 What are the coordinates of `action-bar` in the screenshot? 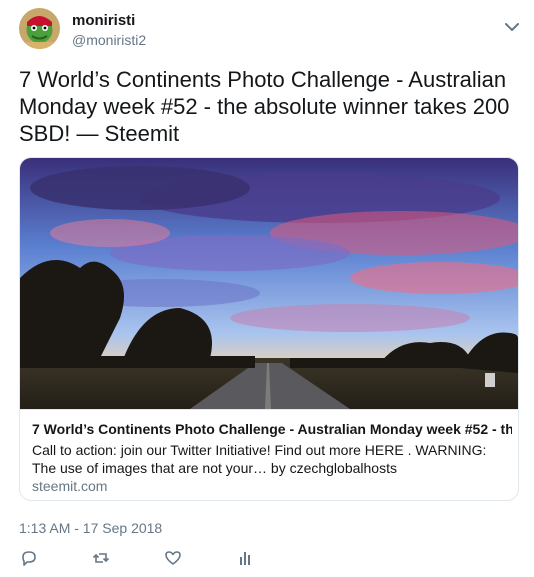 It's located at (169, 559).